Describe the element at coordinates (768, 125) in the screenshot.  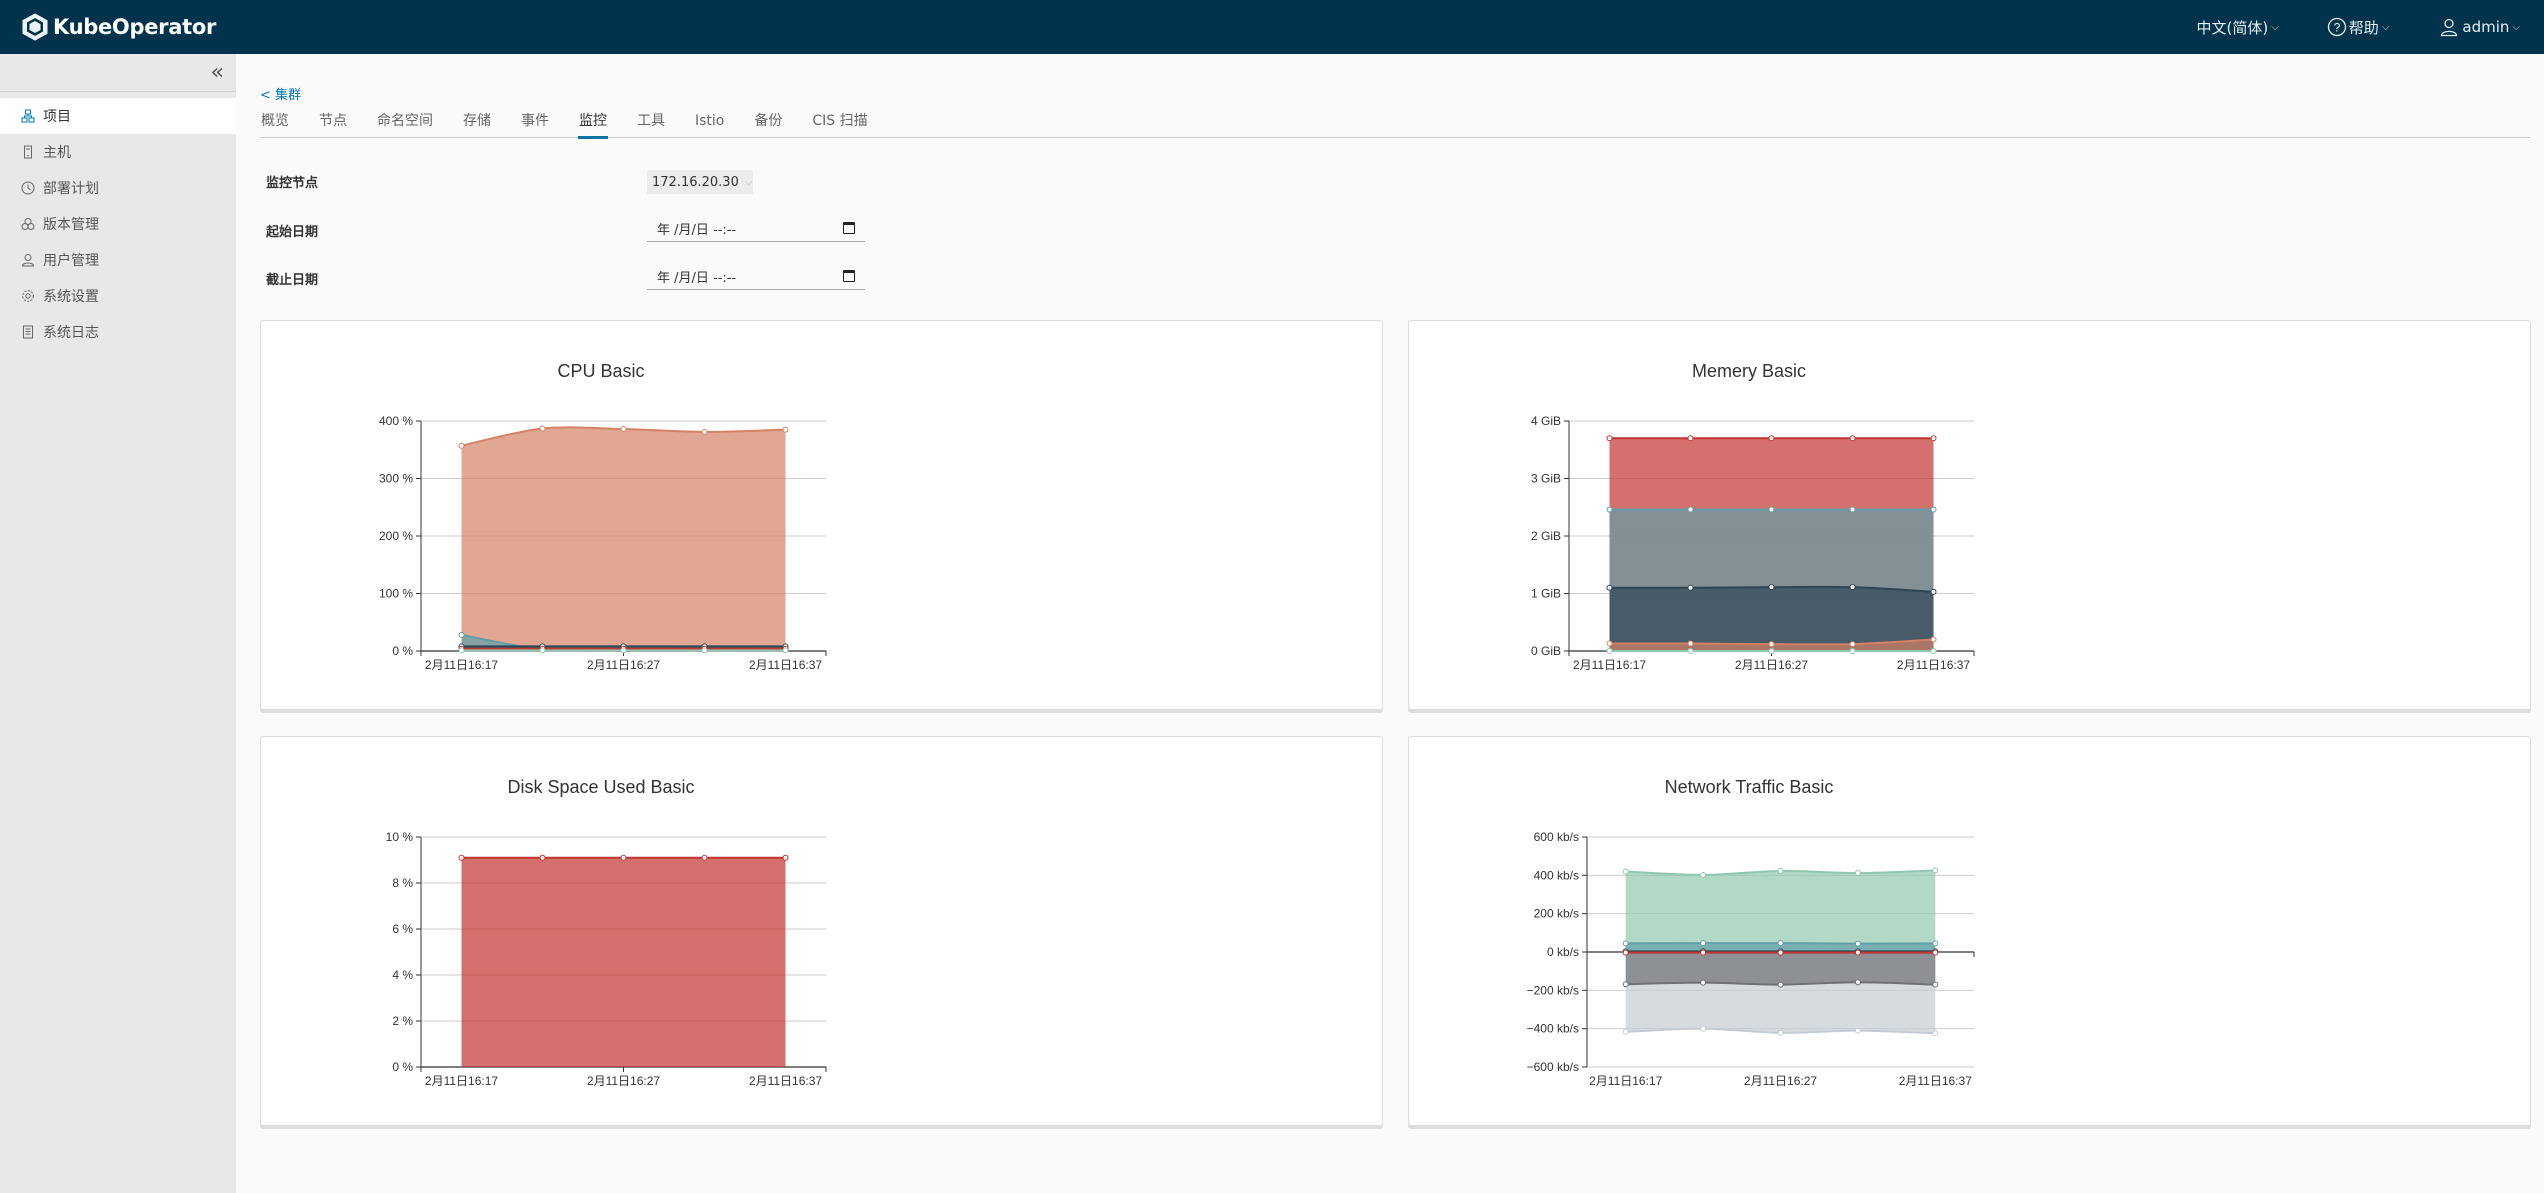
I see `tab-backup: 备份` at that location.